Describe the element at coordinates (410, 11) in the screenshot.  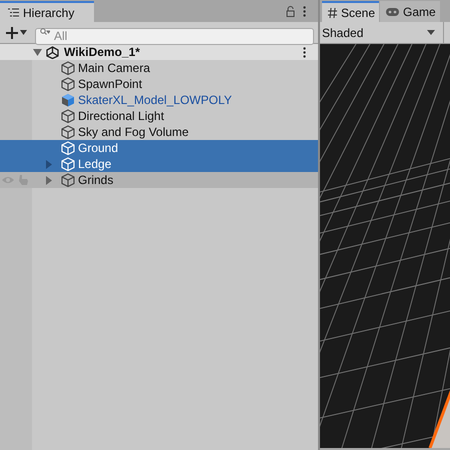
I see `view-tab: Game` at that location.